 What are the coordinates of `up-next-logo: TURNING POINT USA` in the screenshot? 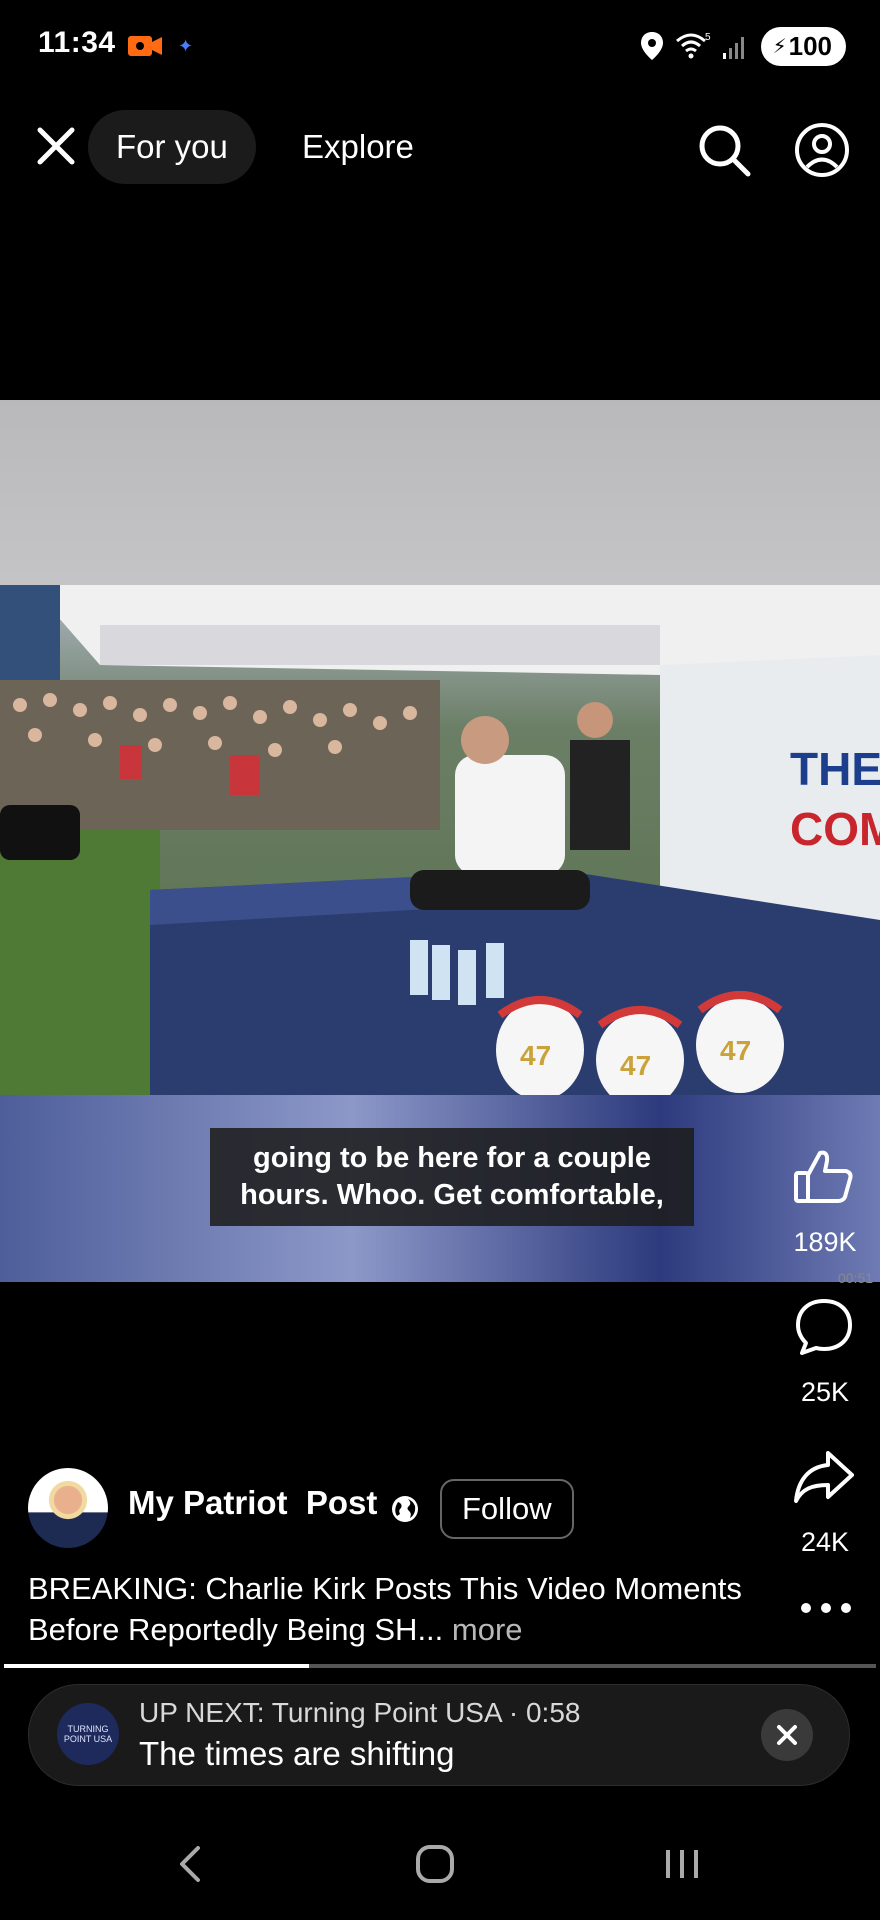 It's located at (88, 1734).